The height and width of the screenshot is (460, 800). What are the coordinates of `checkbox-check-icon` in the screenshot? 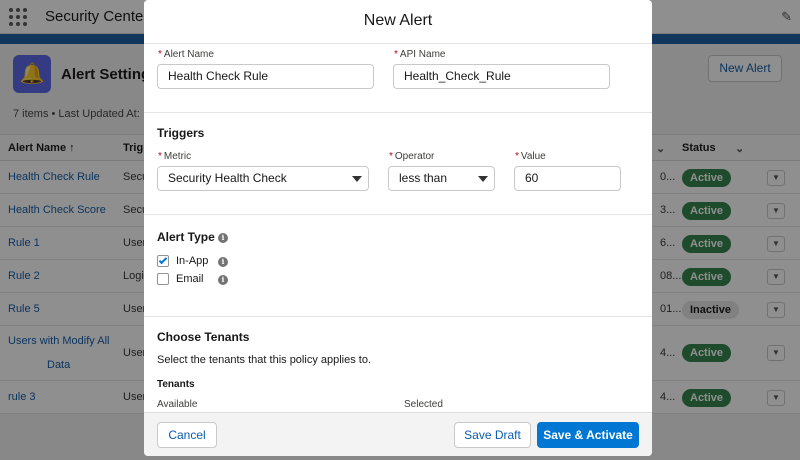 It's located at (163, 260).